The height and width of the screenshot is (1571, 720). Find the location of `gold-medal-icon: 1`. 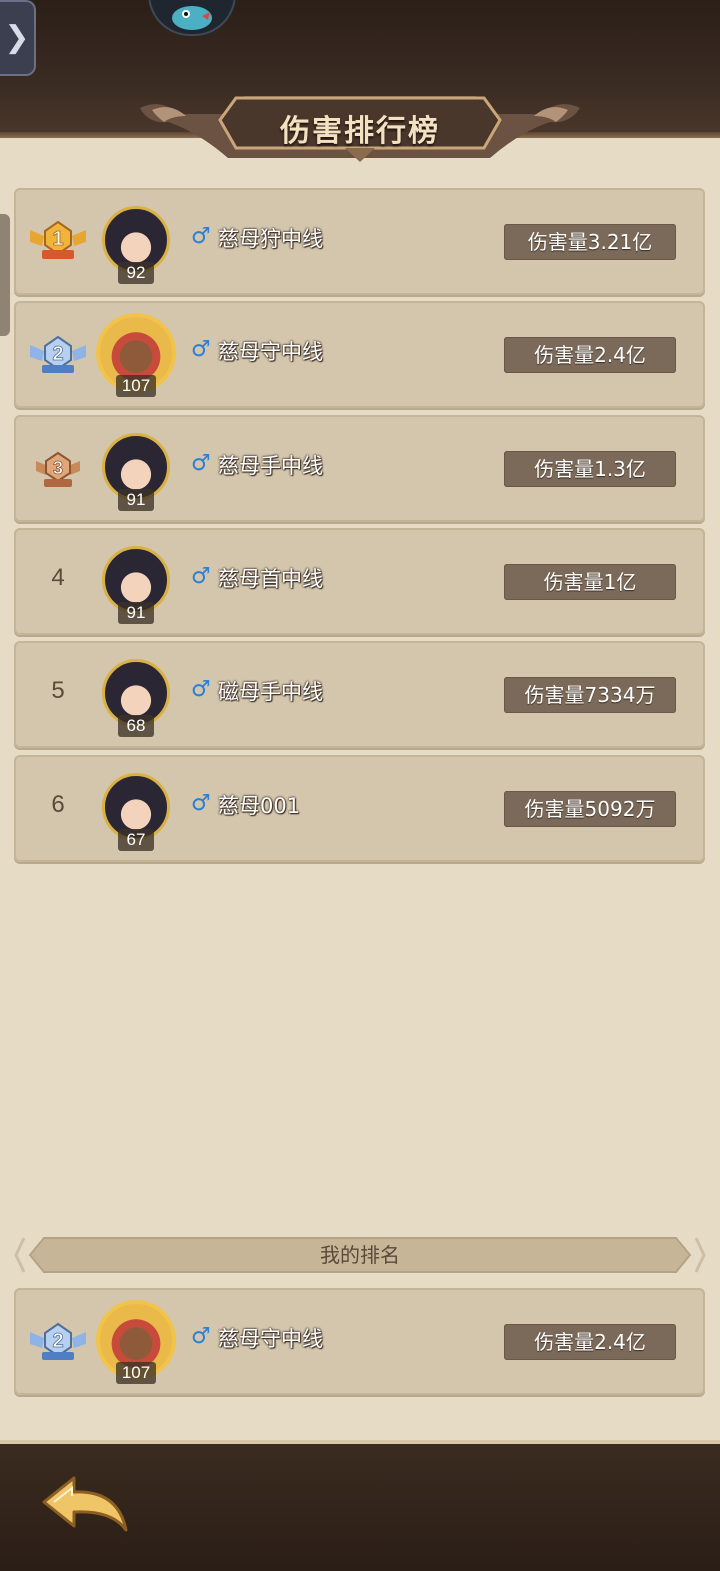

gold-medal-icon: 1 is located at coordinates (58, 239).